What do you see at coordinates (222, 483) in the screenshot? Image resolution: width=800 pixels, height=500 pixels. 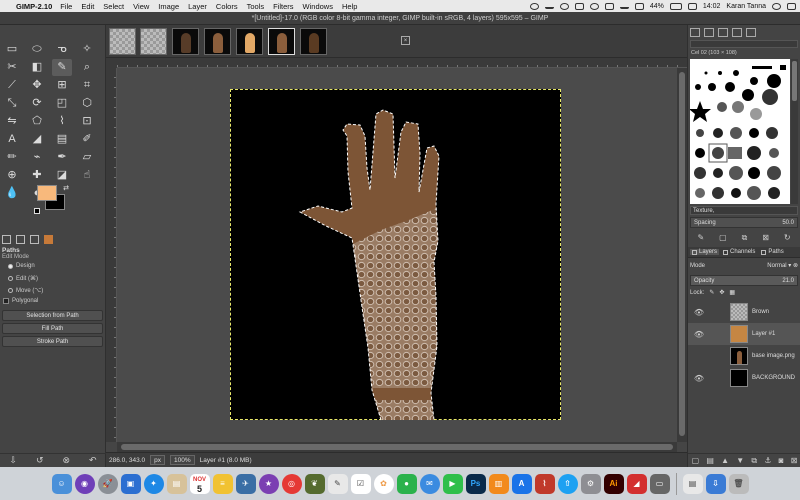 I see `notes-icon: ≡` at bounding box center [222, 483].